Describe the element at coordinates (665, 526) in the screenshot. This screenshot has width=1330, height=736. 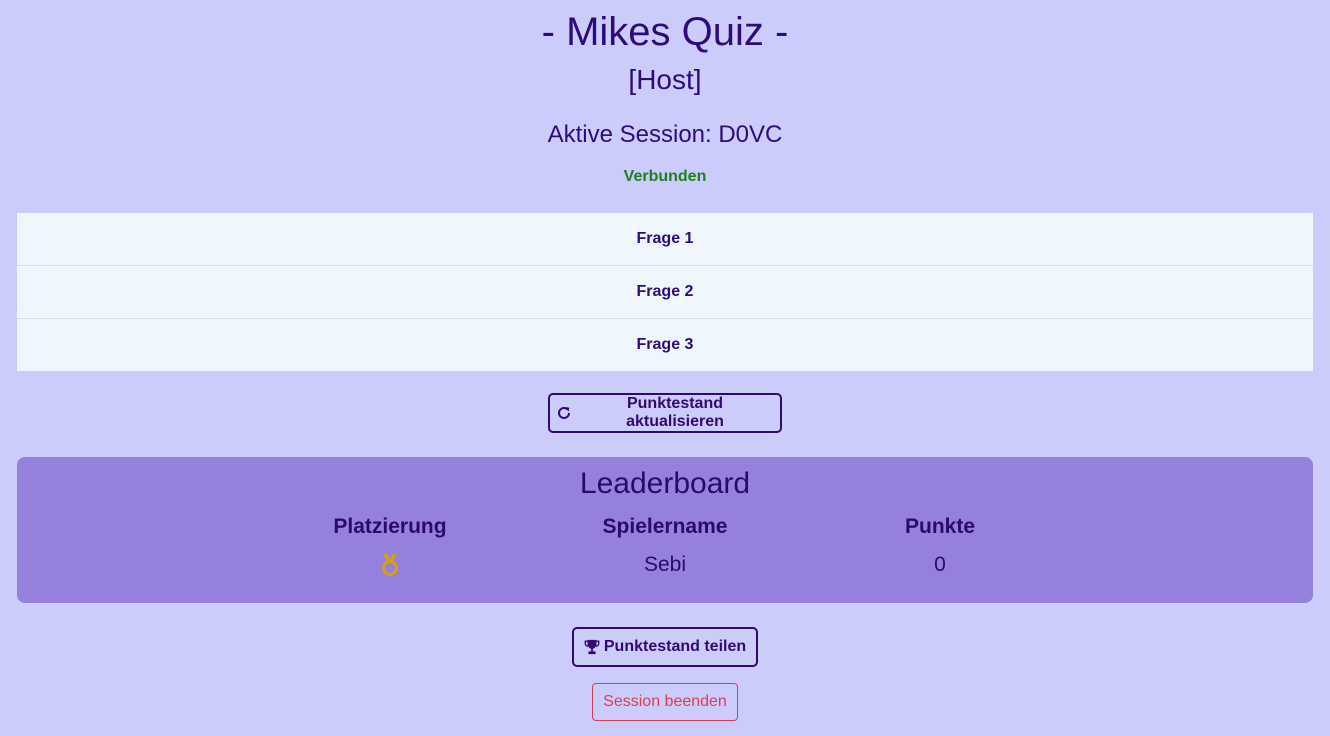
I see `column-header-player: Spielername` at that location.